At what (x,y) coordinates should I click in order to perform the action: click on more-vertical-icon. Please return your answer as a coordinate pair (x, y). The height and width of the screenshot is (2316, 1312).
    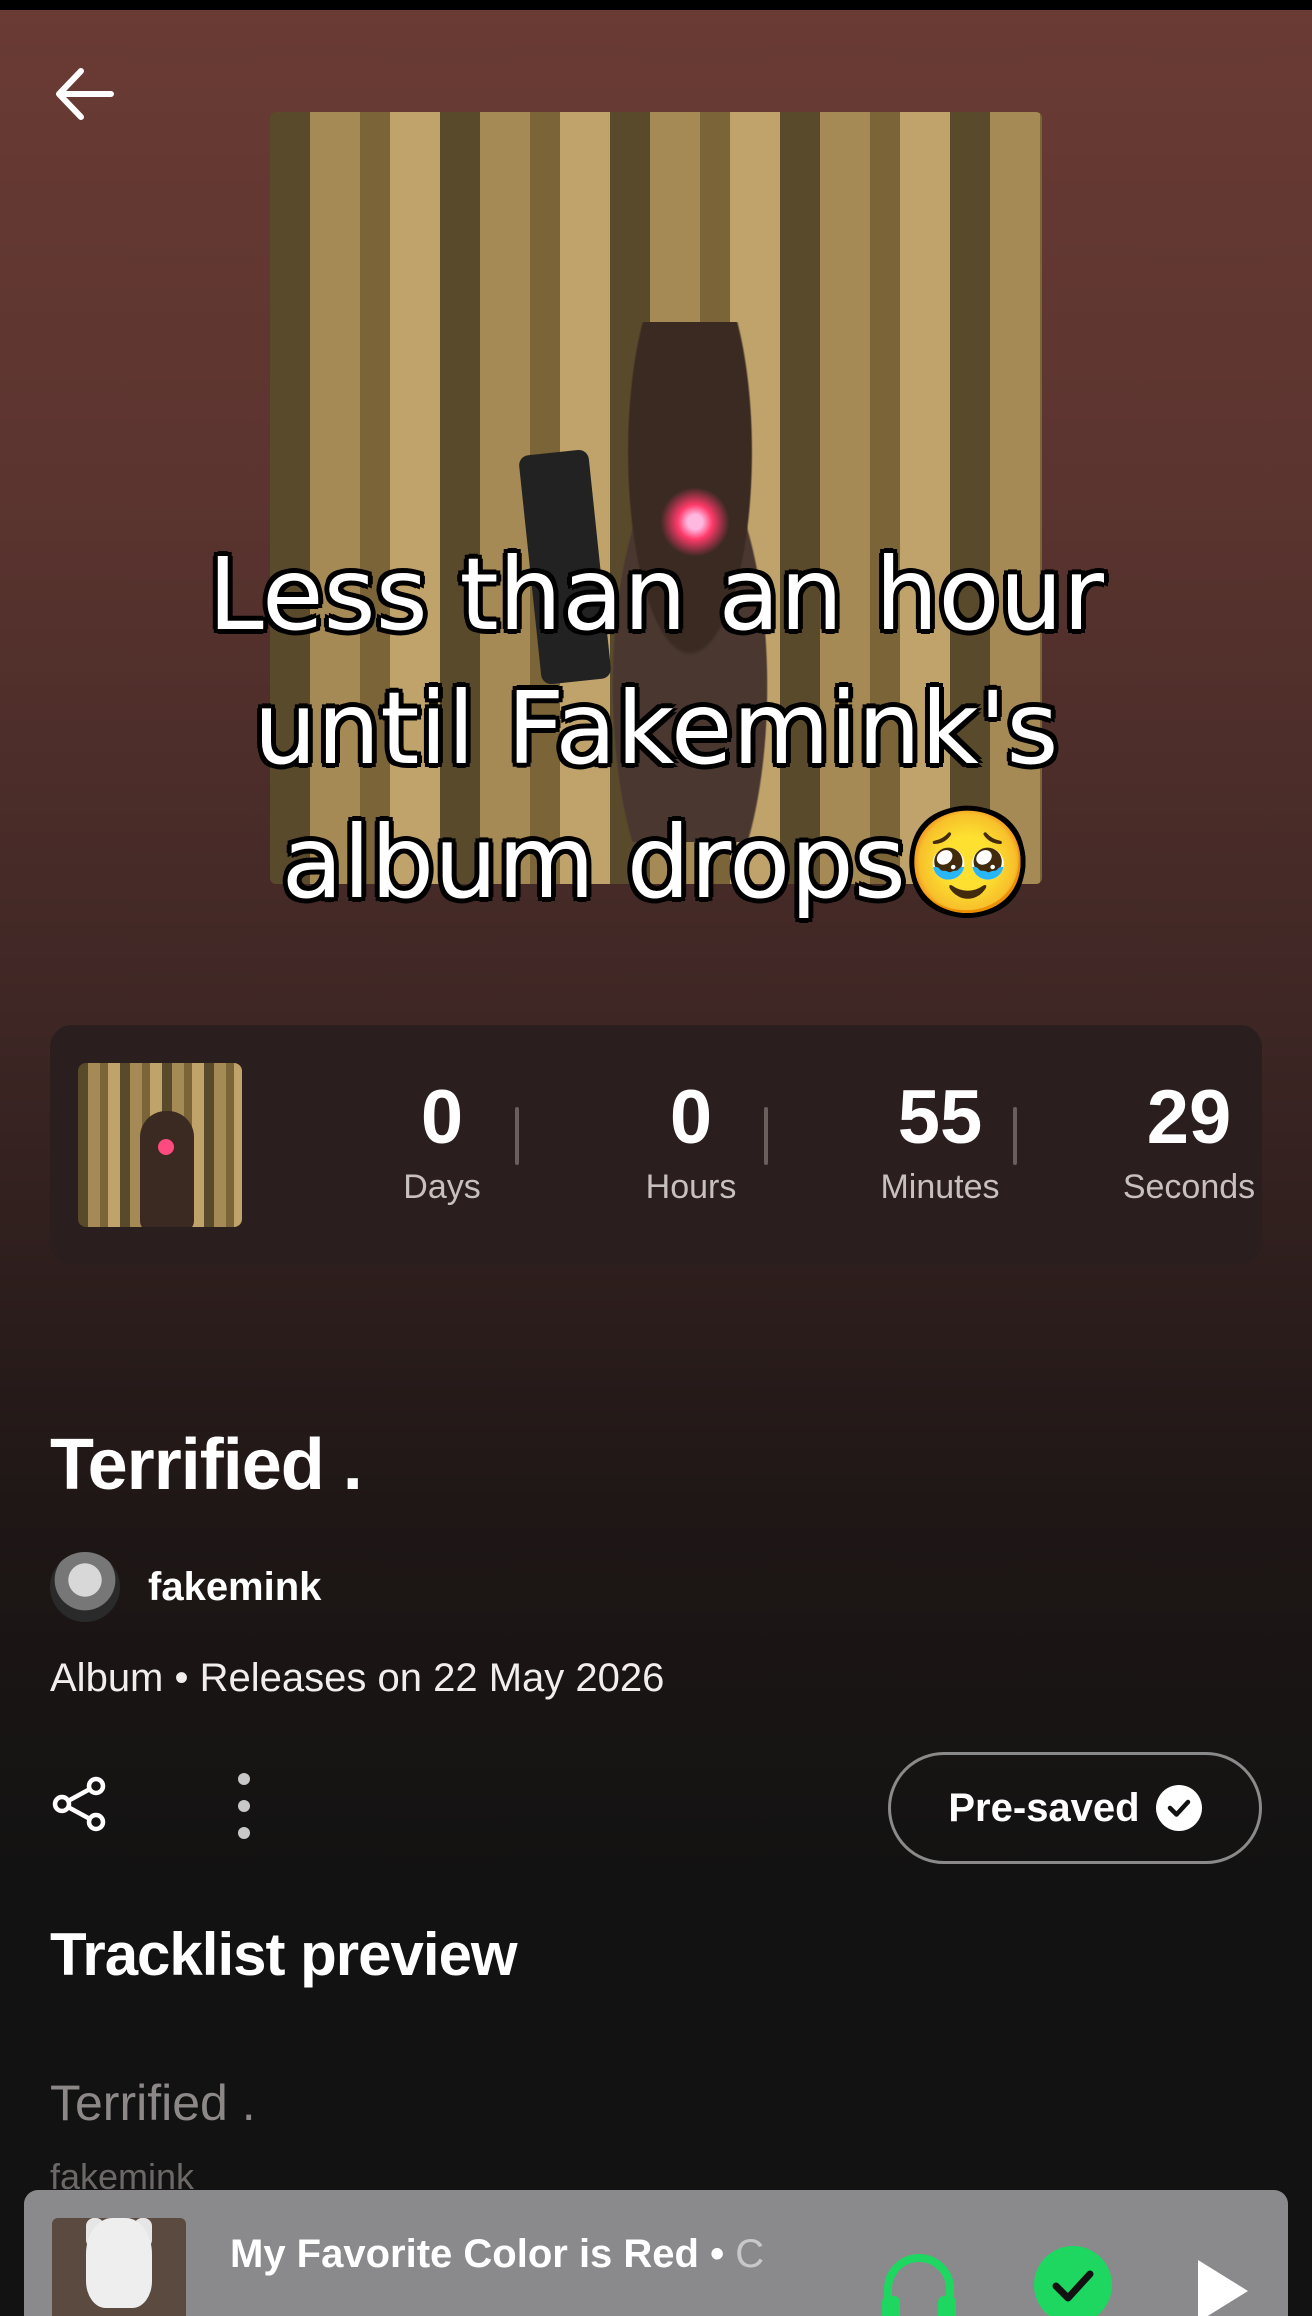
    Looking at the image, I should click on (244, 1806).